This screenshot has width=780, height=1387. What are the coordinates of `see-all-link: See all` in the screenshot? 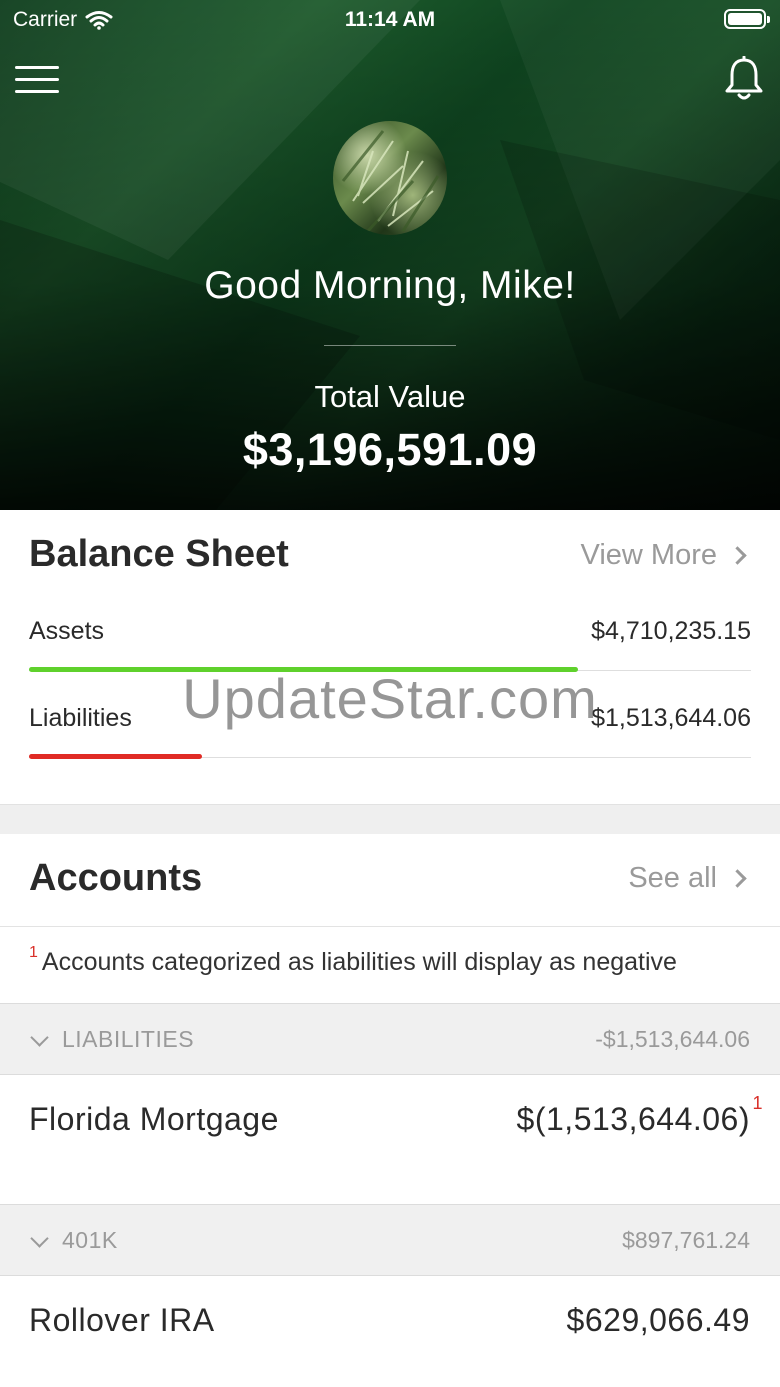 It's located at (689, 878).